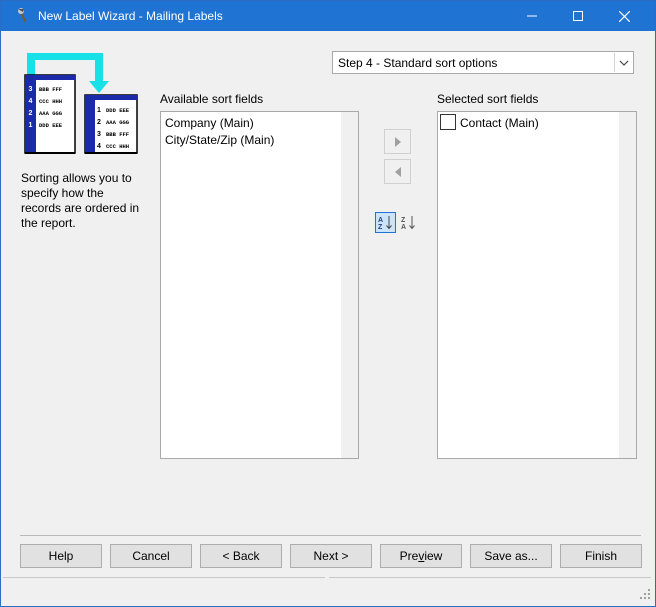  I want to click on next-button: Next >, so click(331, 556).